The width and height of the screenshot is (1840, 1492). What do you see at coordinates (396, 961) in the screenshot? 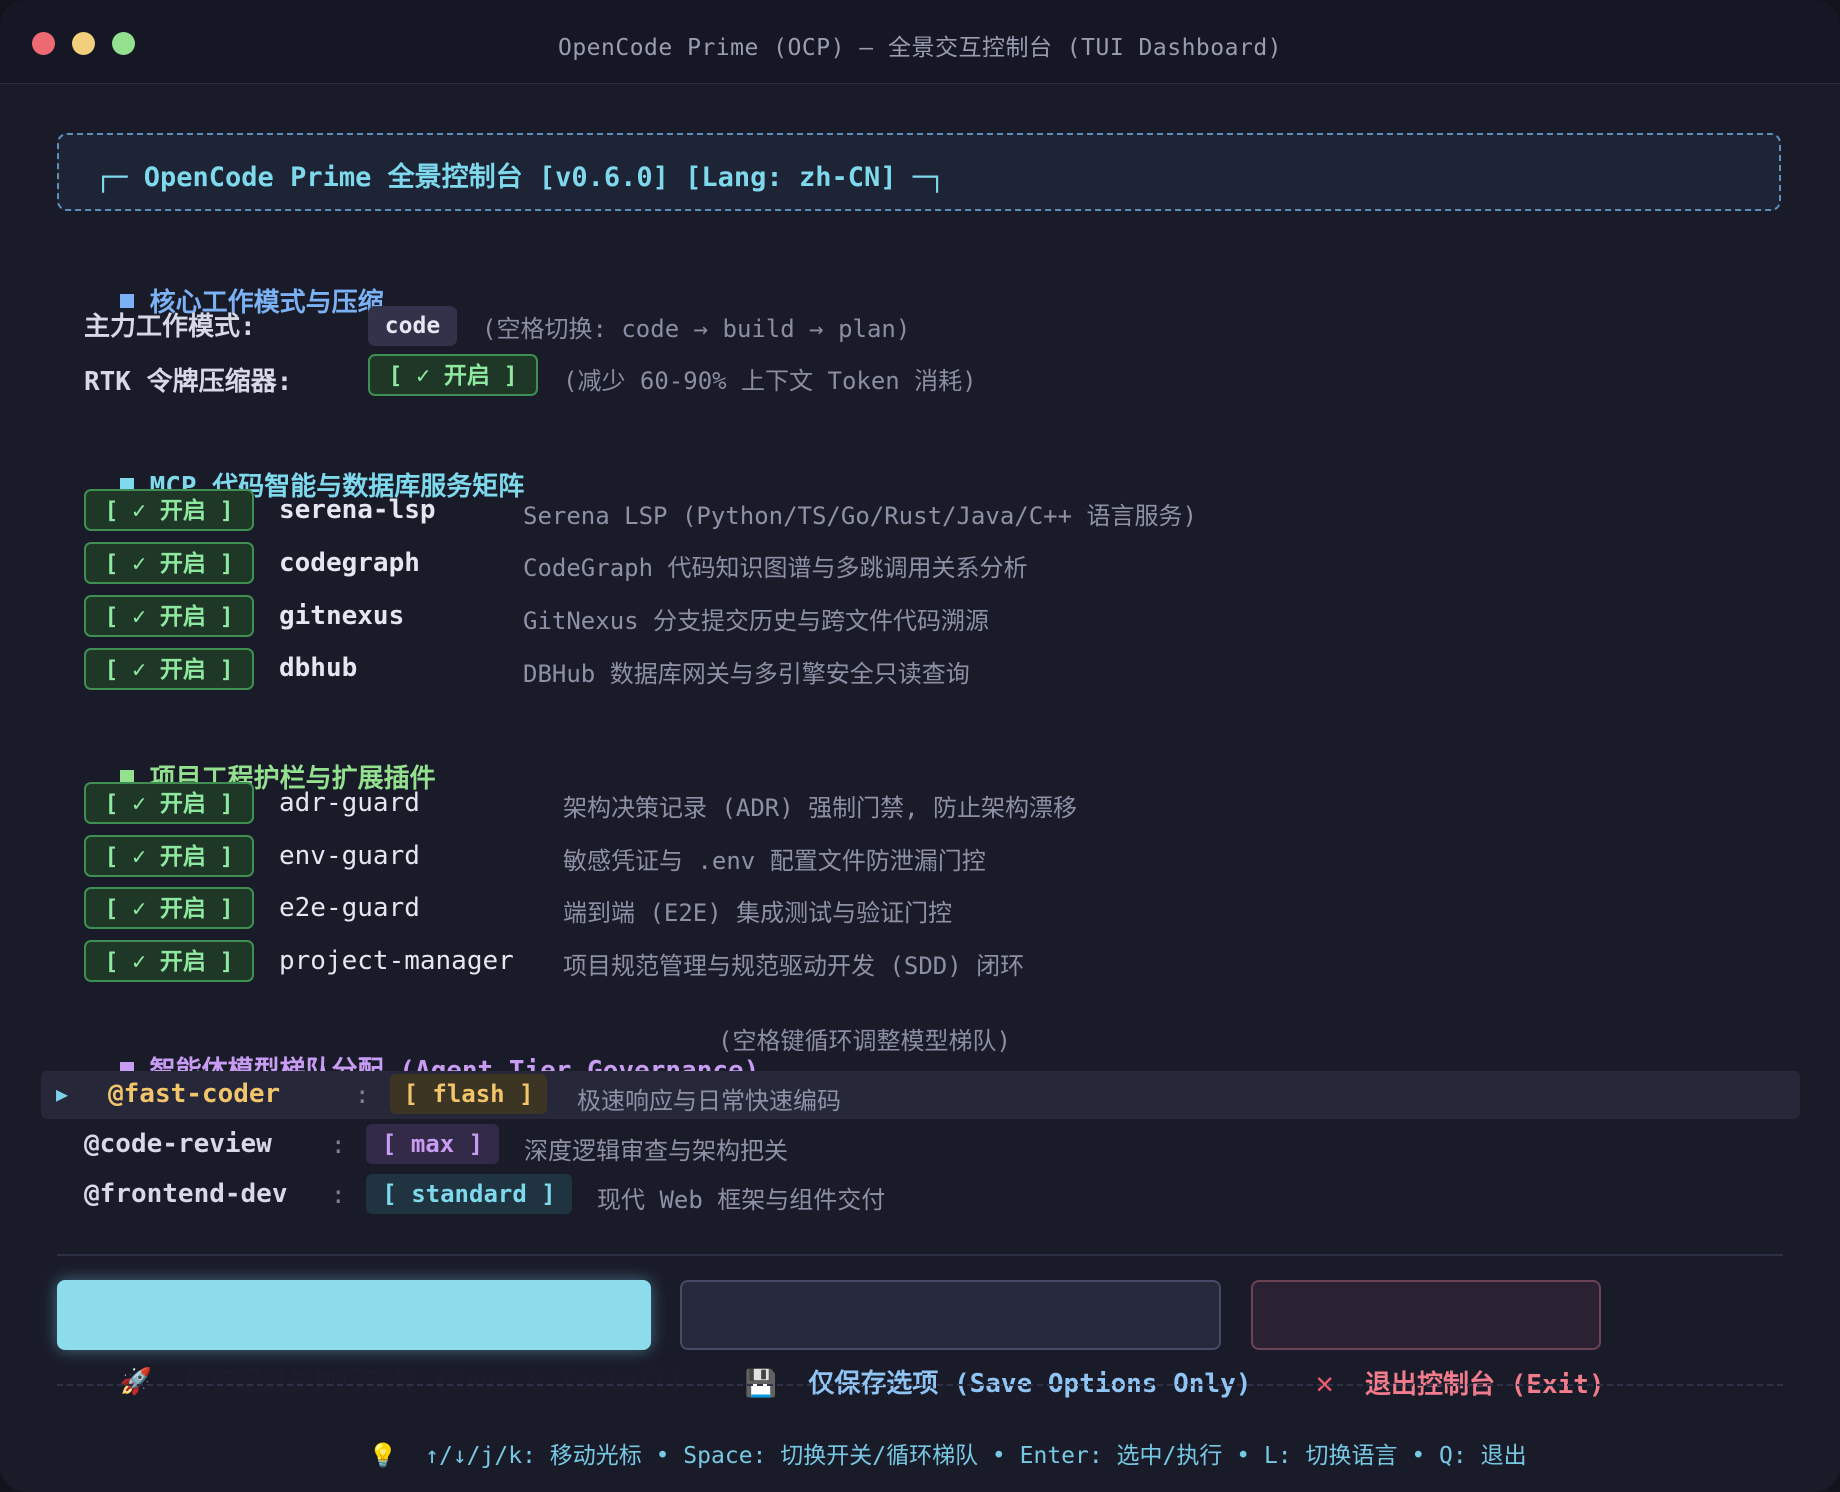
I see `plugin-name: project-manager` at bounding box center [396, 961].